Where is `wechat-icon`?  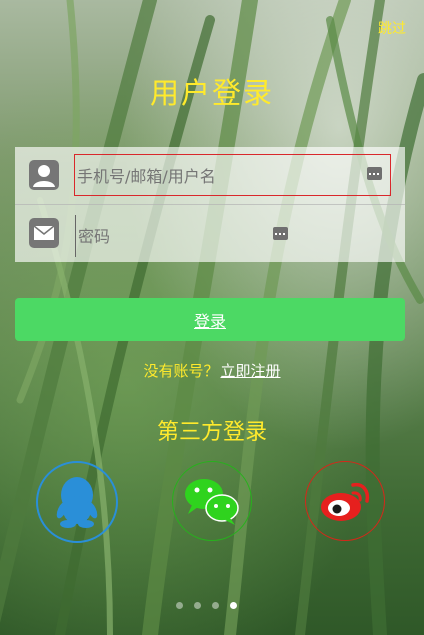
wechat-icon is located at coordinates (212, 502).